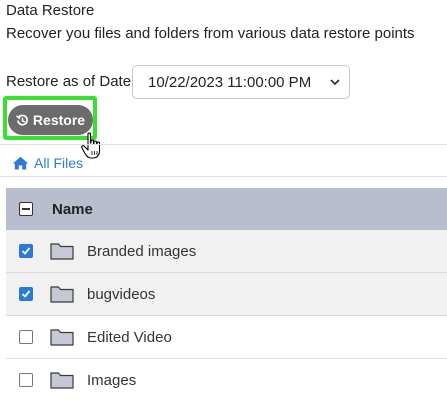  What do you see at coordinates (21, 120) in the screenshot?
I see `history-icon` at bounding box center [21, 120].